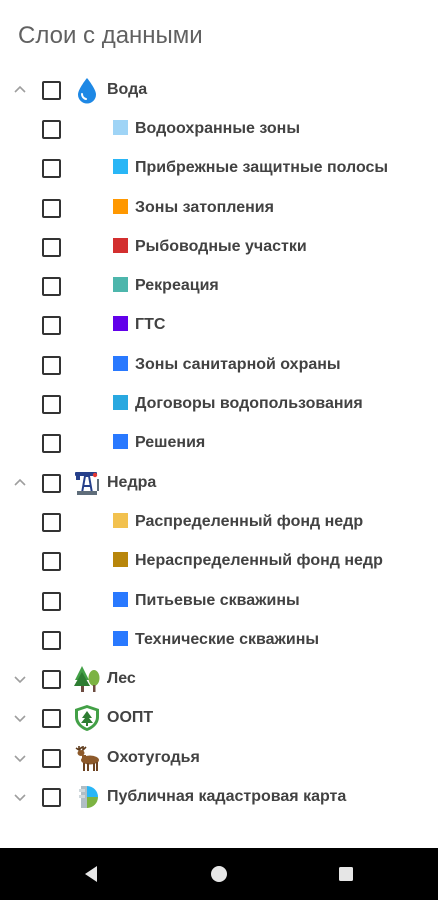  Describe the element at coordinates (249, 521) in the screenshot. I see `layer-item-label: Распределенный фонд недр` at that location.